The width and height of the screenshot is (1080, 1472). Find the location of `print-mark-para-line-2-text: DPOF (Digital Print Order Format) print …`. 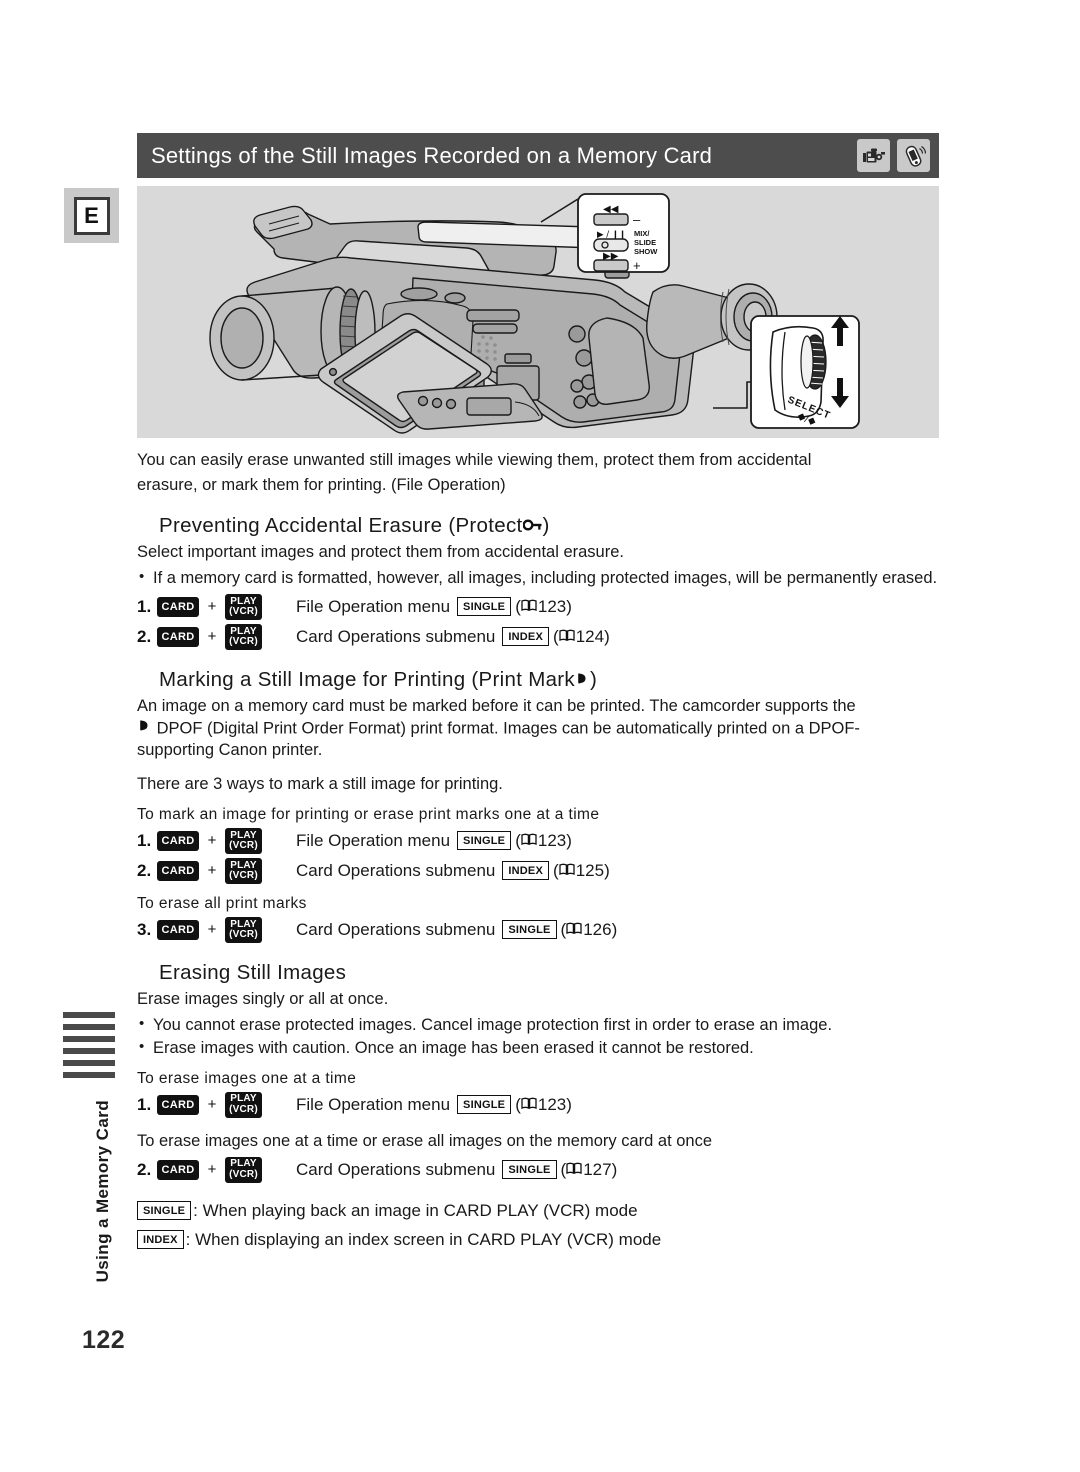

print-mark-para-line-2-text: DPOF (Digital Print Order Format) print … is located at coordinates (508, 728).